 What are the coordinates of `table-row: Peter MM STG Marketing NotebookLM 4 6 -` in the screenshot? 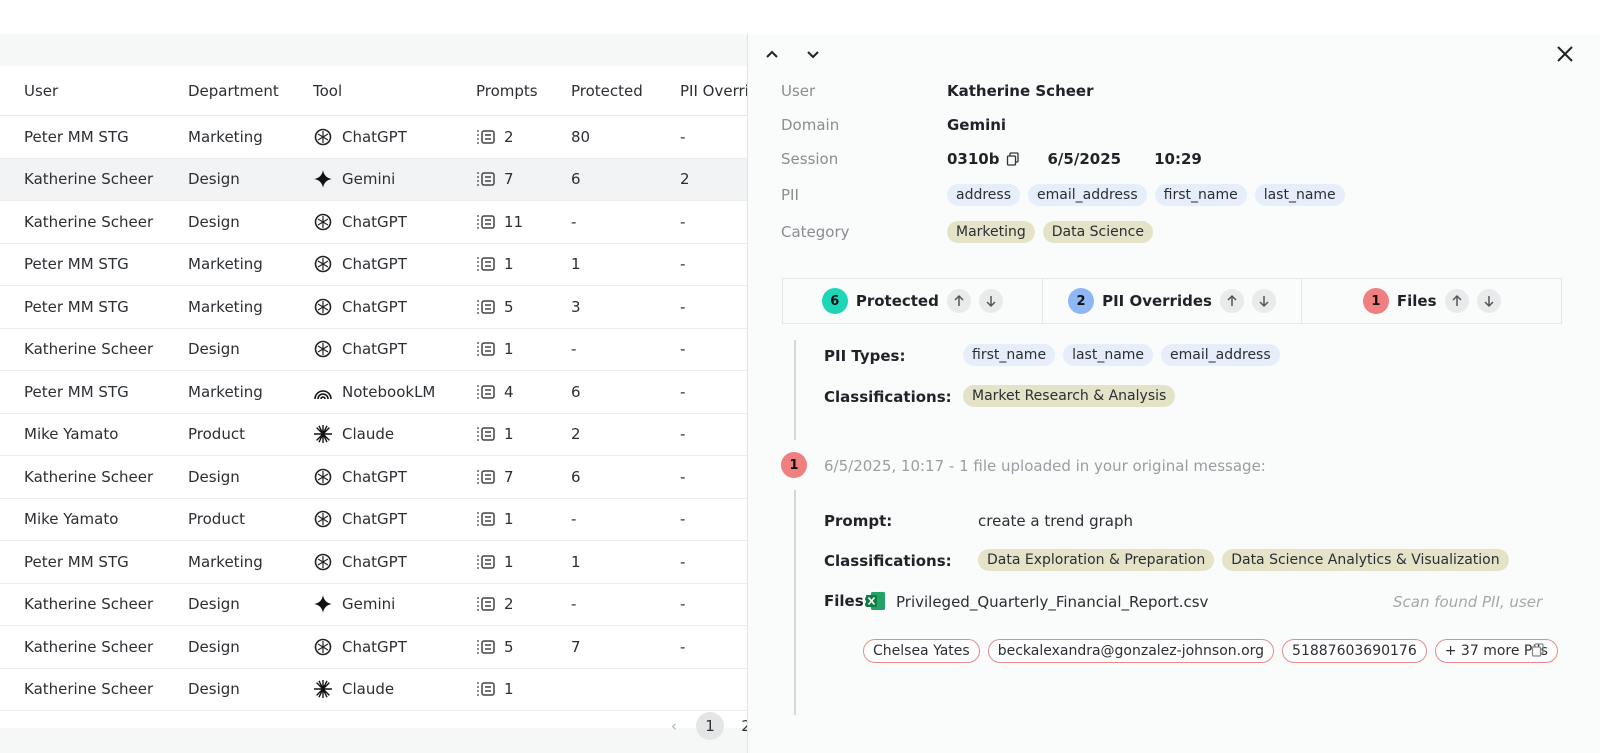 It's located at (374, 392).